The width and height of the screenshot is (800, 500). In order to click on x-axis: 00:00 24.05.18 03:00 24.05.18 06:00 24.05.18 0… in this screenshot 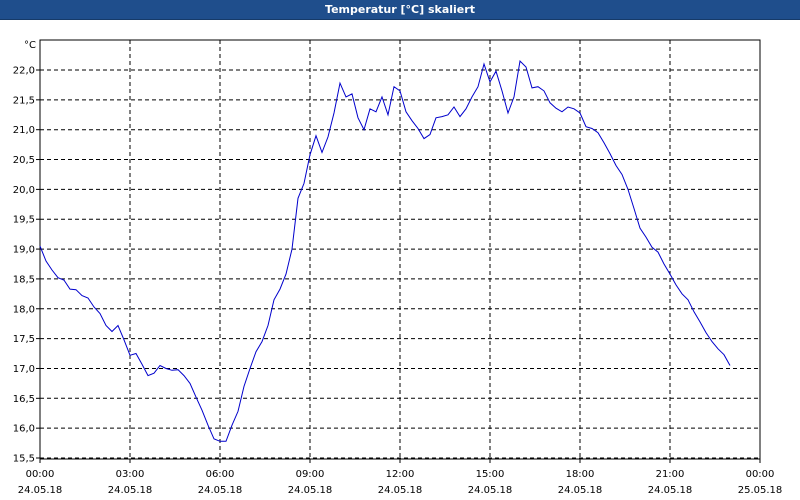, I will do `click(400, 477)`.